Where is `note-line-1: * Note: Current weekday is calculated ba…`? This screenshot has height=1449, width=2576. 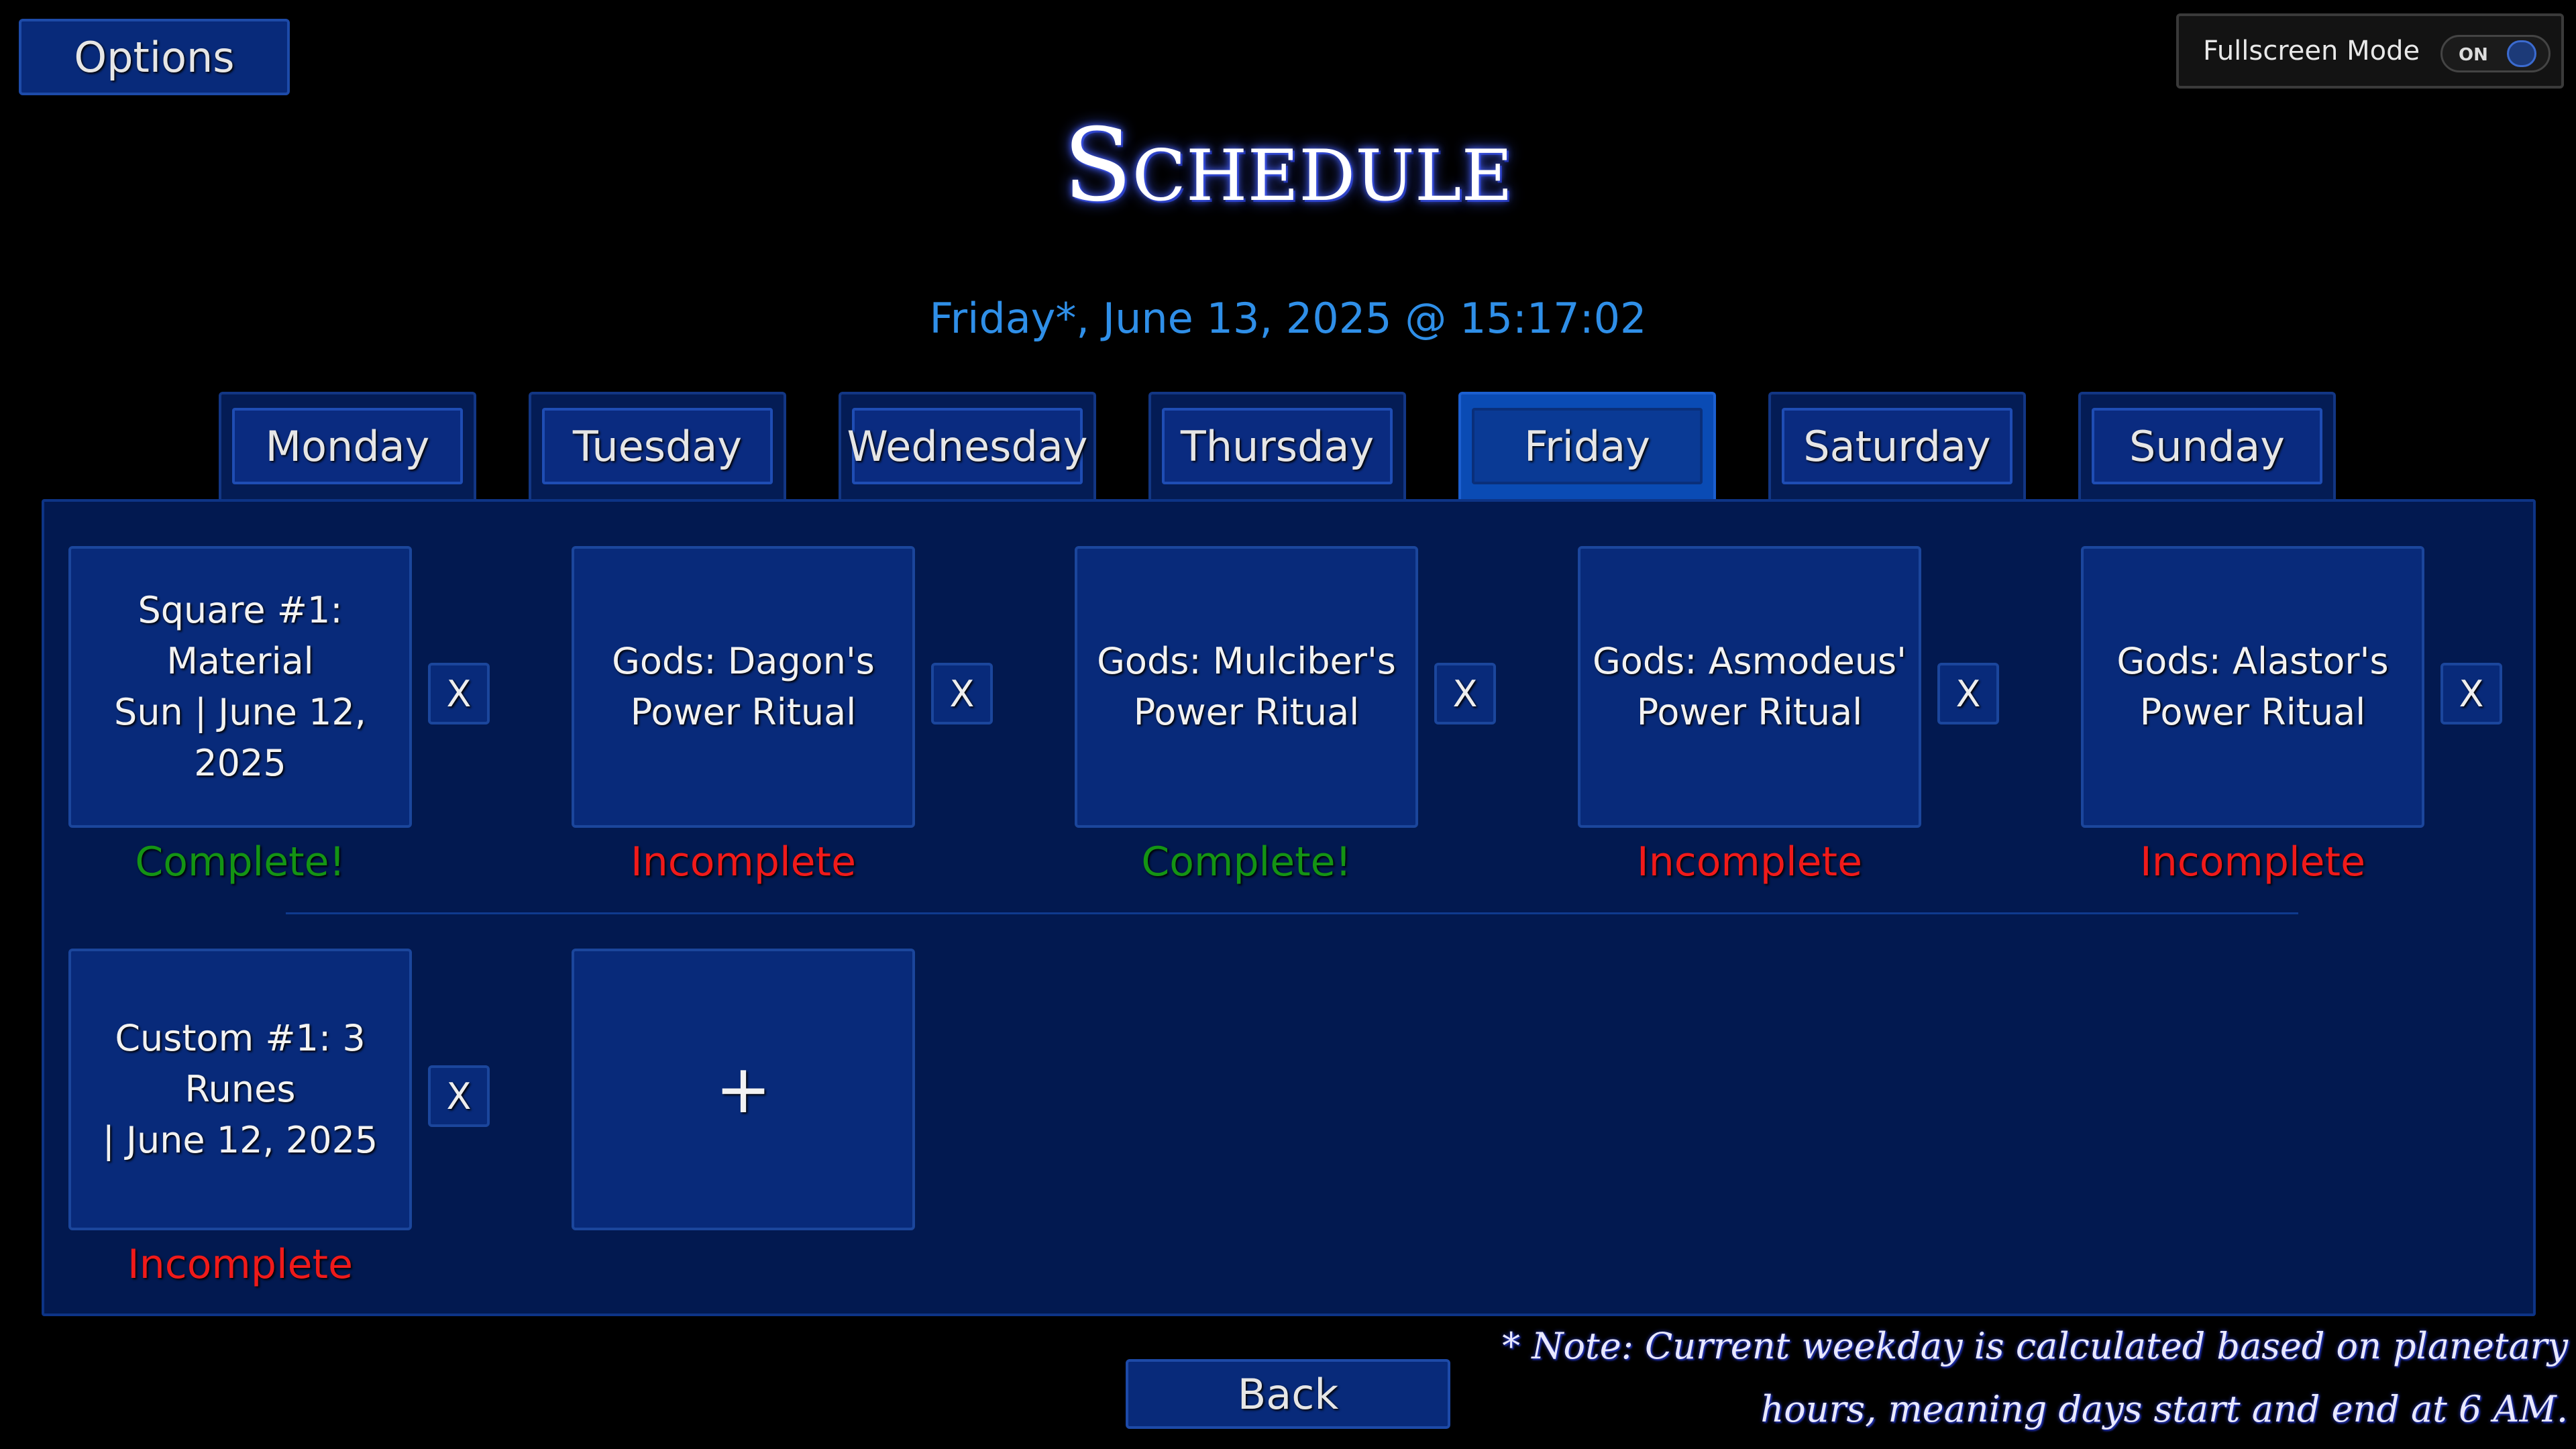
note-line-1: * Note: Current weekday is calculated ba… is located at coordinates (2035, 1346).